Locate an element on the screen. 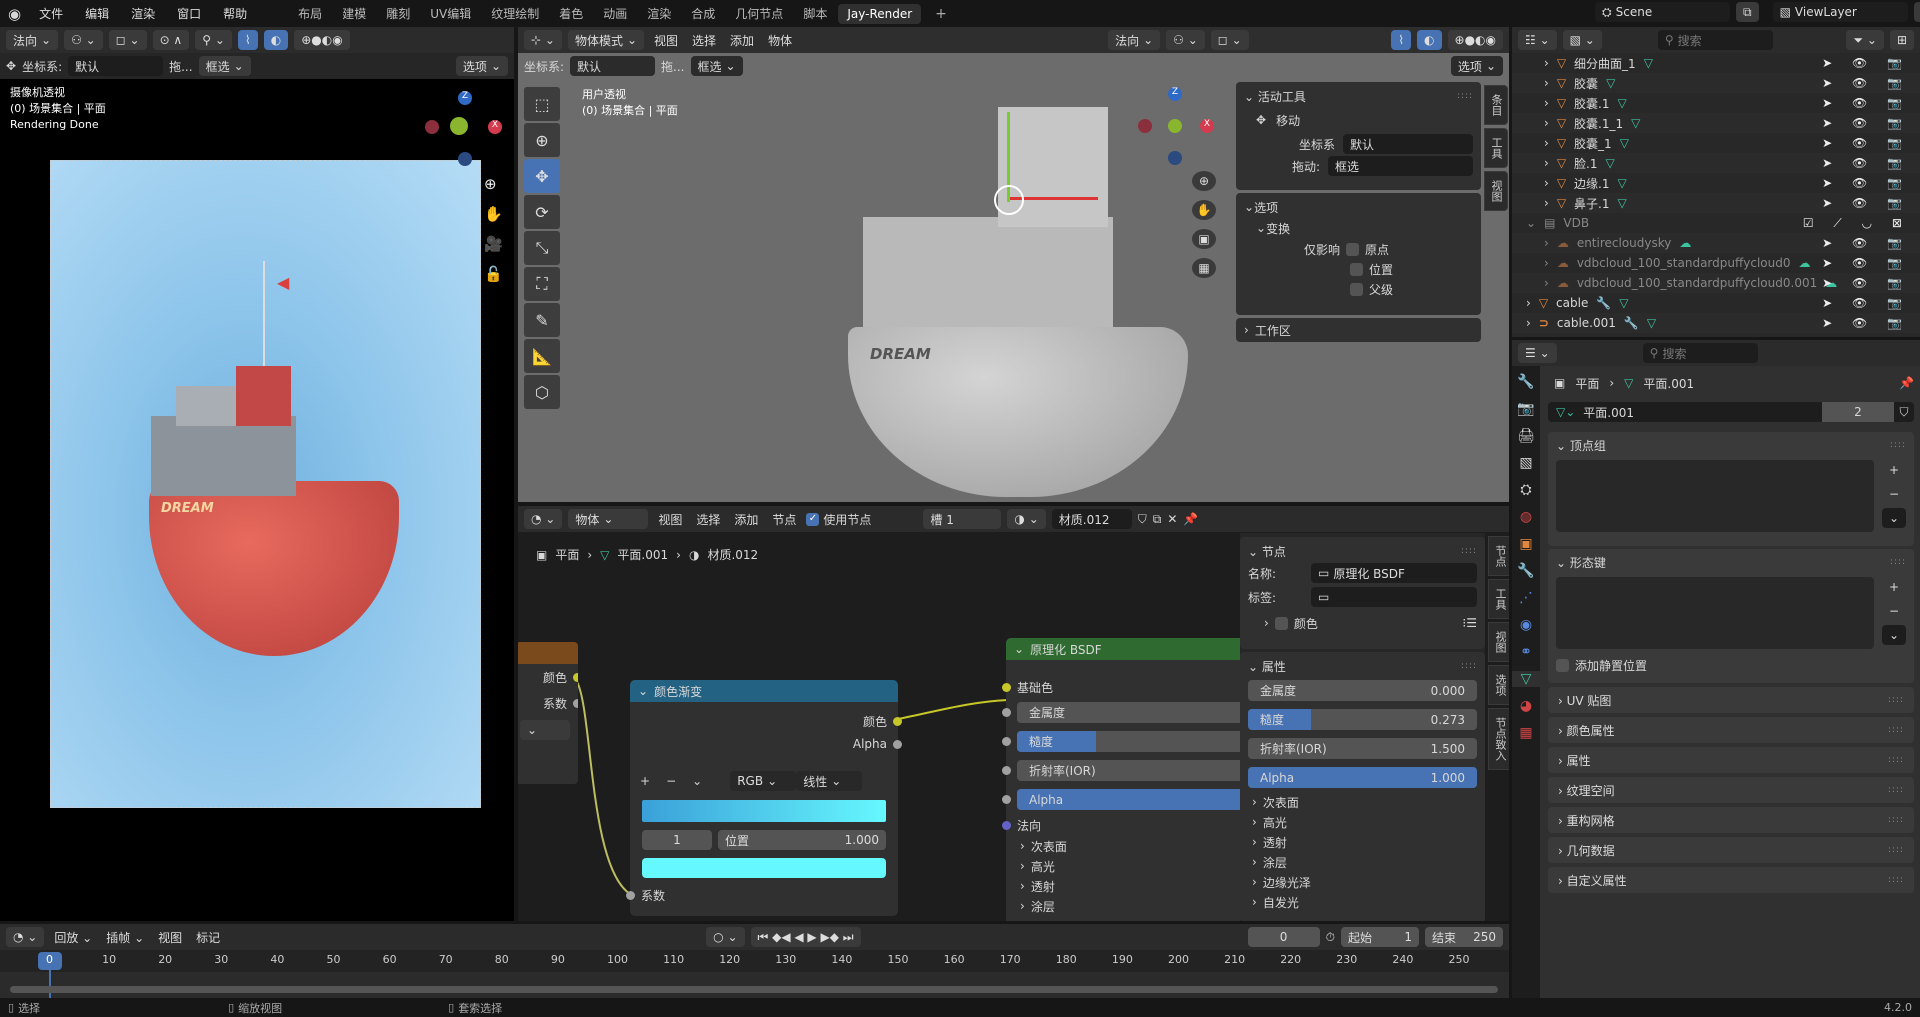 The height and width of the screenshot is (1017, 1920). scene-tab-icon: ⛭ is located at coordinates (1525, 490).